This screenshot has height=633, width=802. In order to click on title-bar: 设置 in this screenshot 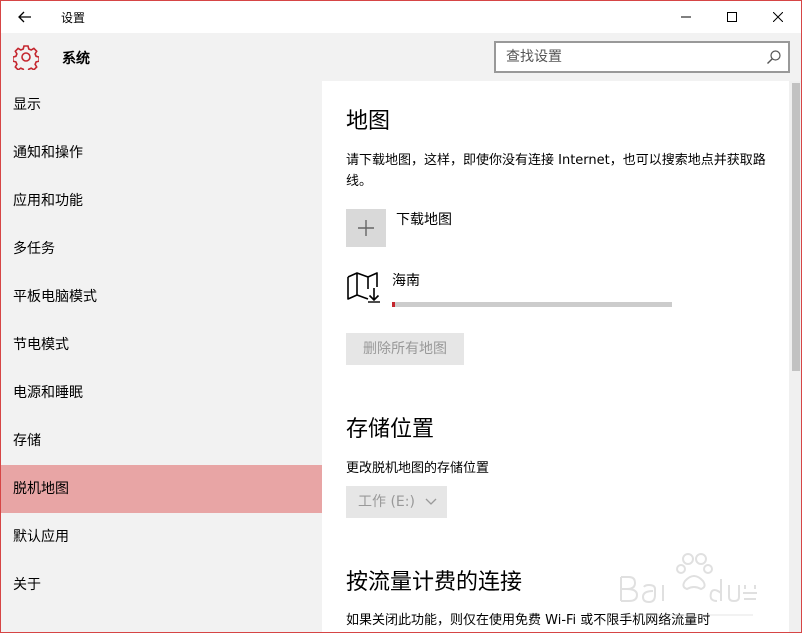, I will do `click(401, 17)`.